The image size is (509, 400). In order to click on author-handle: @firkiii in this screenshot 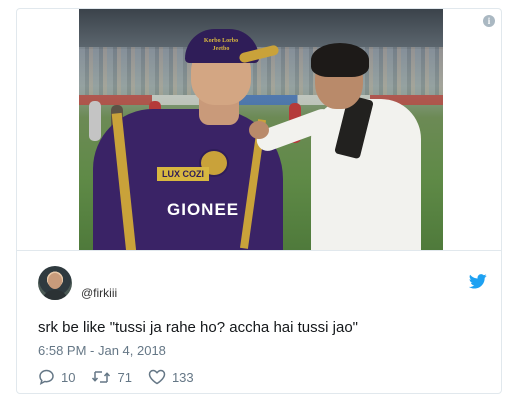, I will do `click(99, 293)`.